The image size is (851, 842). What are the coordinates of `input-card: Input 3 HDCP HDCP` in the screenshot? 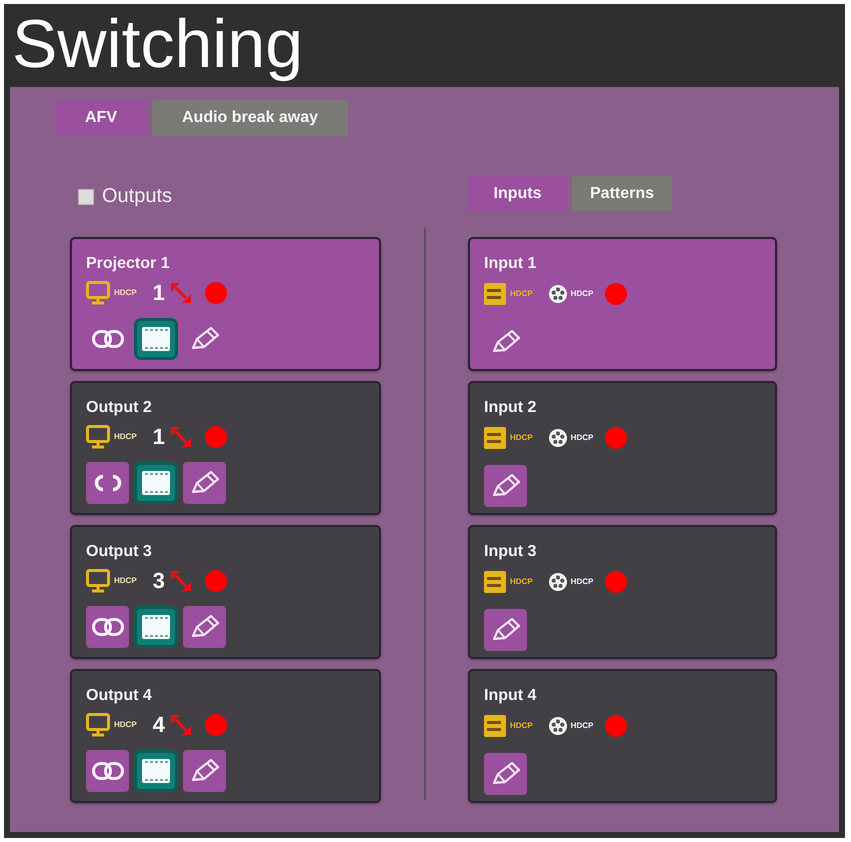 It's located at (622, 592).